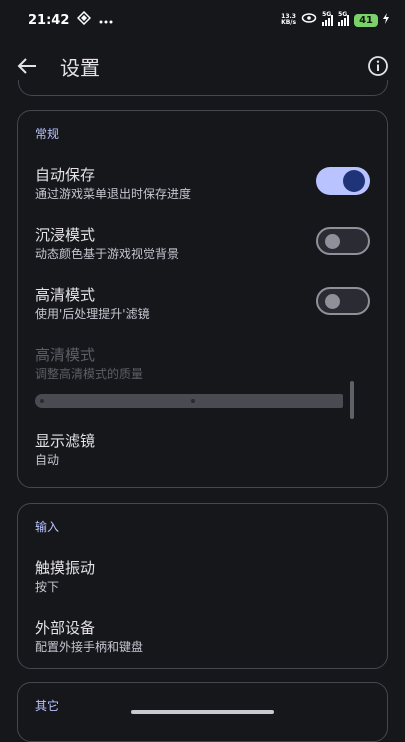  I want to click on battery-level: 41, so click(366, 20).